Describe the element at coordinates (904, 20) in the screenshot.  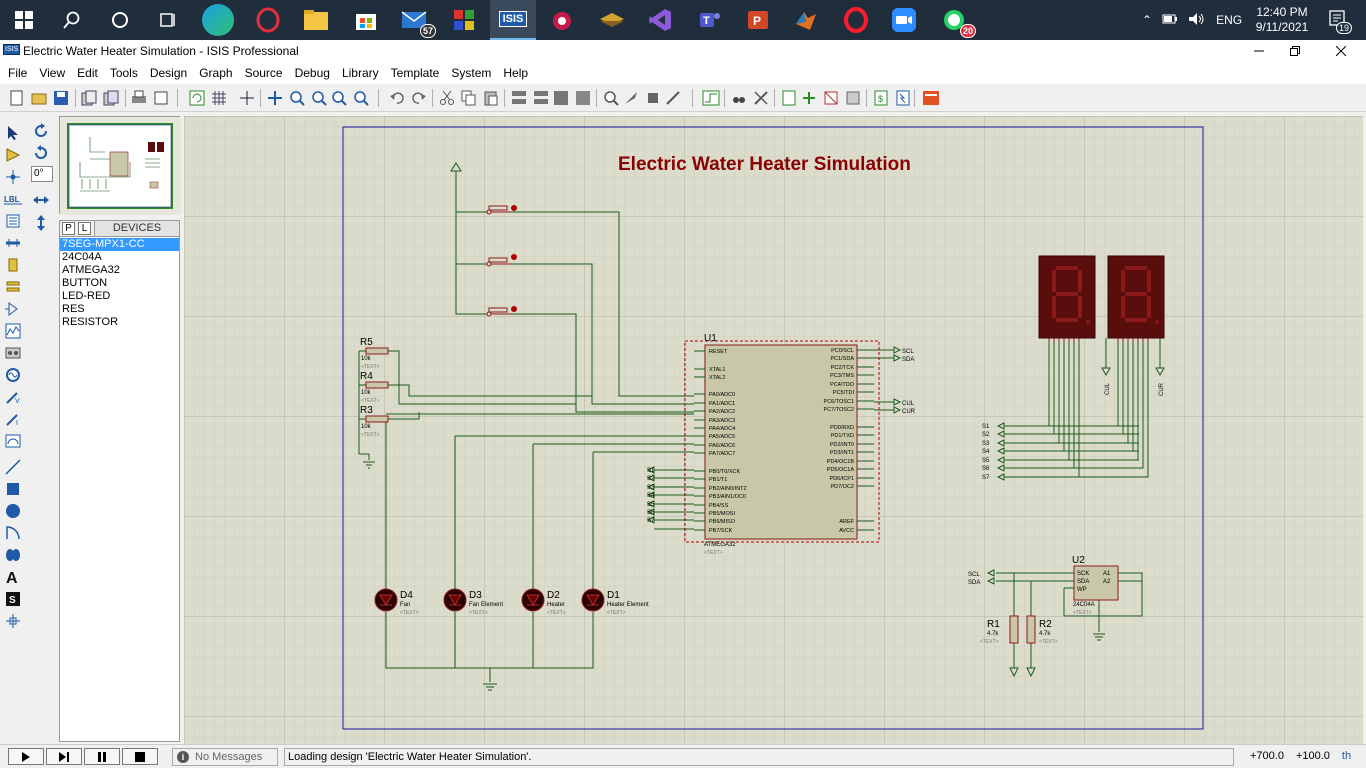
I see `zoom-icon` at that location.